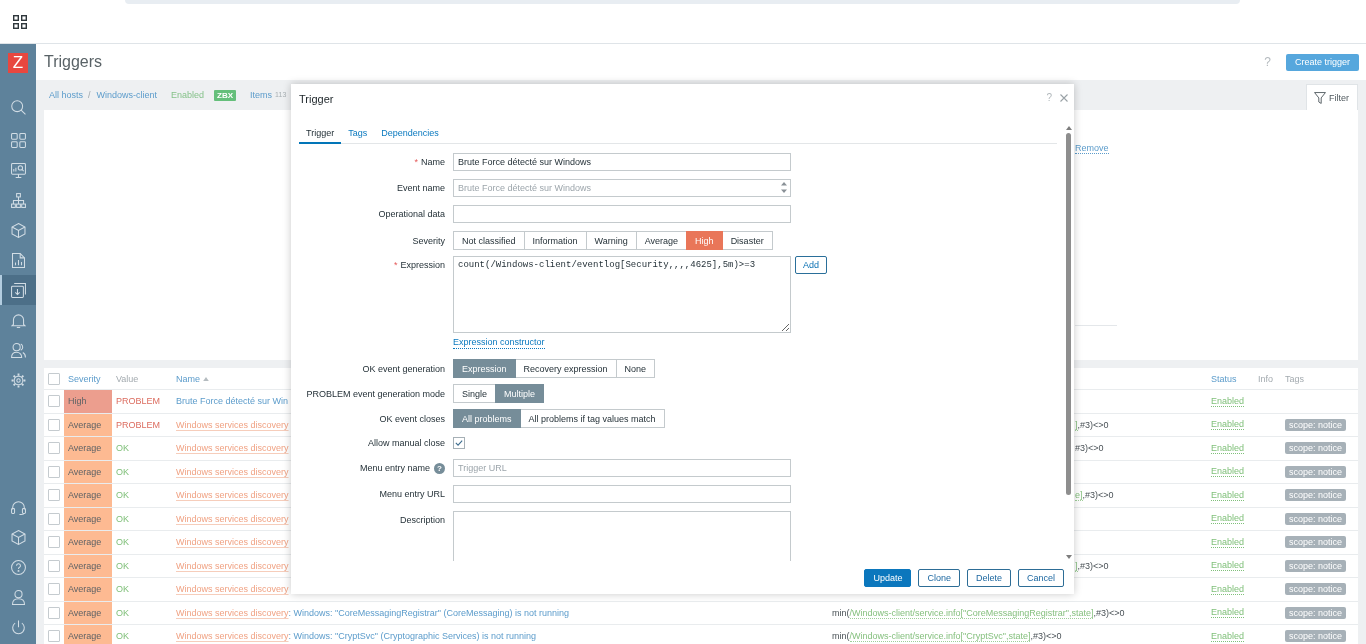  What do you see at coordinates (611, 240) in the screenshot?
I see `segment-option: Warning` at bounding box center [611, 240].